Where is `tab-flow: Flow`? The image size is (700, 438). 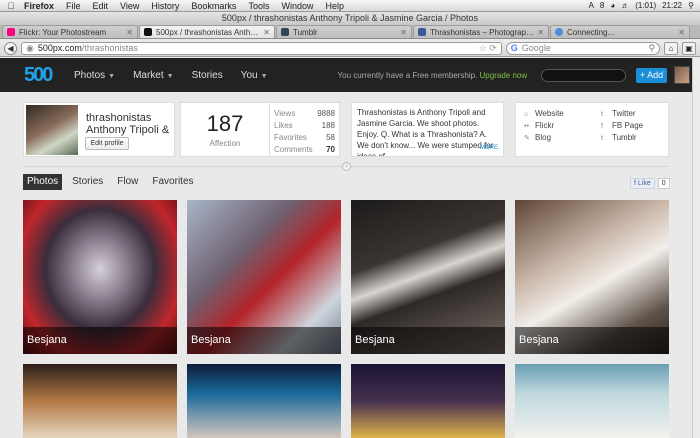 tab-flow: Flow is located at coordinates (127, 182).